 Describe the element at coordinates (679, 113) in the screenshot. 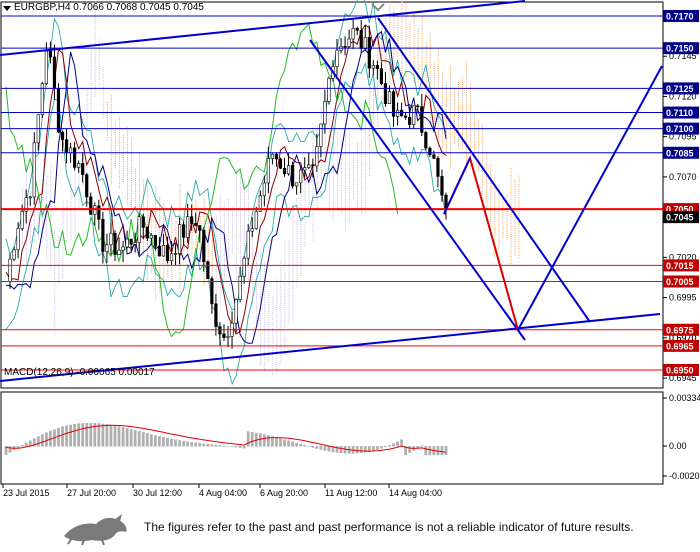

I see `level-tag-label: 0.7110` at that location.